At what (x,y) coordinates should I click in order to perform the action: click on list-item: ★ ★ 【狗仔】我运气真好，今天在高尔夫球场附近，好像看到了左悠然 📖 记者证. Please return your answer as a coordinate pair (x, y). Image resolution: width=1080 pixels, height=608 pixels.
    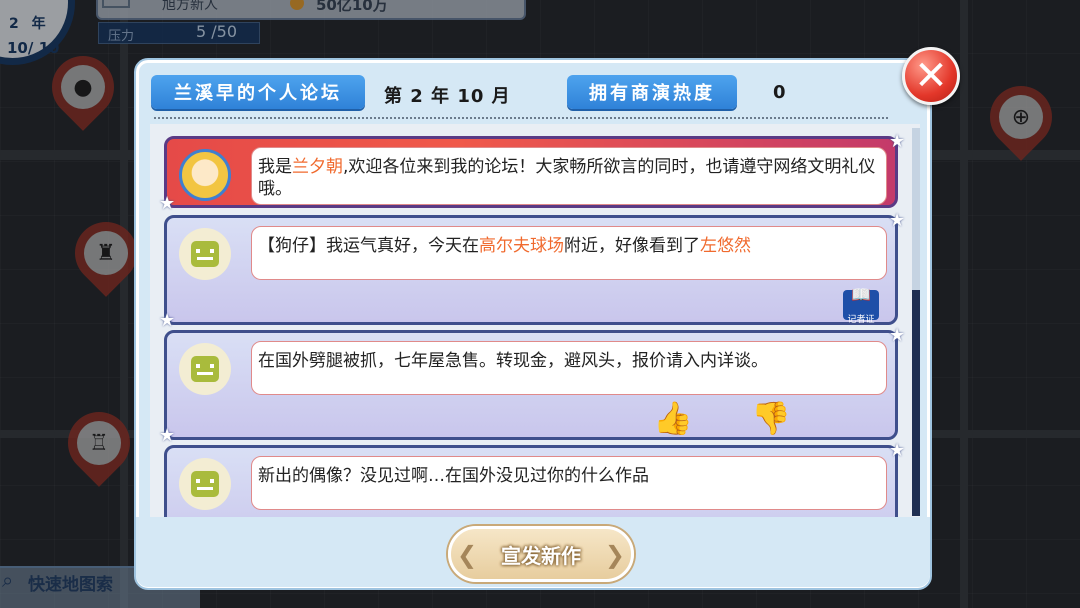
    Looking at the image, I should click on (532, 270).